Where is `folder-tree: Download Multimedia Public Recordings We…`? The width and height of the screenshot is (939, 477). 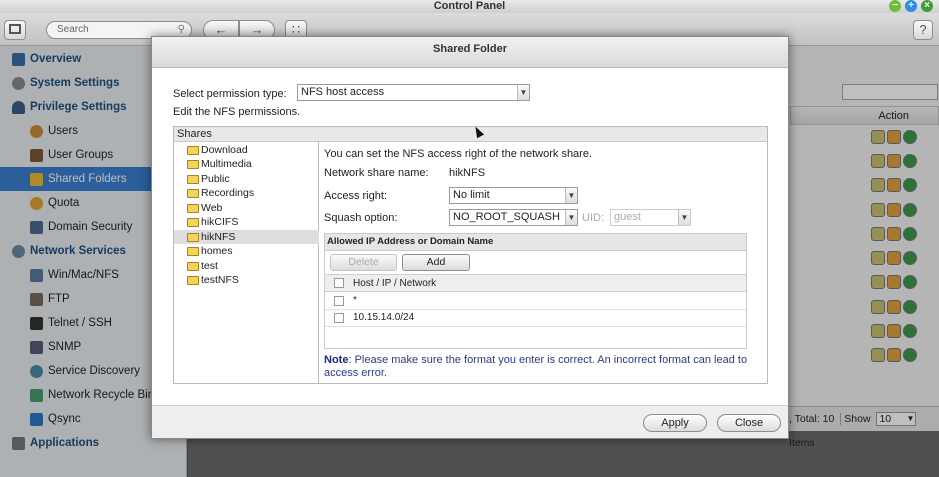 folder-tree: Download Multimedia Public Recordings We… is located at coordinates (246, 262).